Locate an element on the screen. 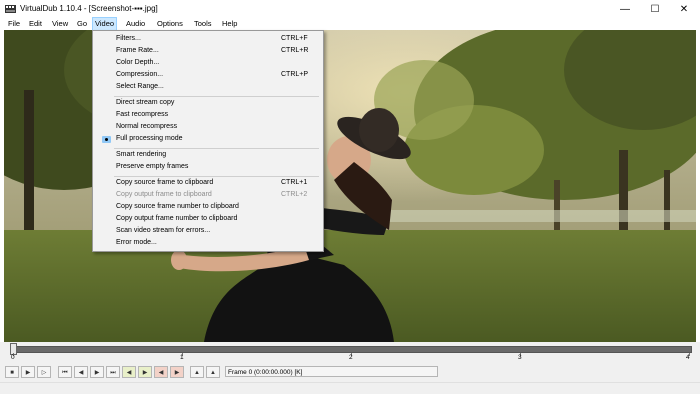 The height and width of the screenshot is (394, 700). menu-item-copy-source-frame-number: Copy source frame number to clipboard is located at coordinates (208, 207).